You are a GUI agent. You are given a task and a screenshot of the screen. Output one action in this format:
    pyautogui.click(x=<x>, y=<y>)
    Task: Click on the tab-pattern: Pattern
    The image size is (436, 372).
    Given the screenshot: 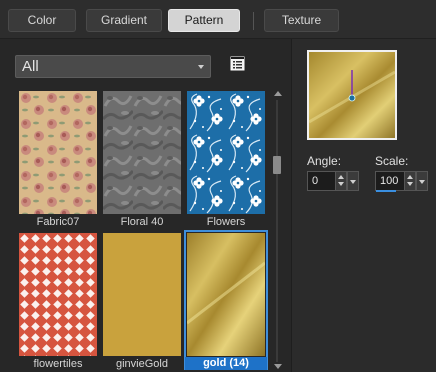 What is the action you would take?
    pyautogui.click(x=204, y=20)
    